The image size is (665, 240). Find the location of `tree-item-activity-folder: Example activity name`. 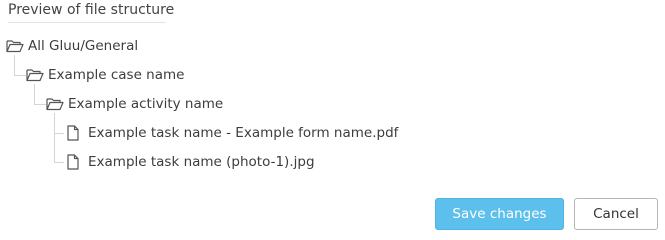

tree-item-activity-folder: Example activity name is located at coordinates (134, 104).